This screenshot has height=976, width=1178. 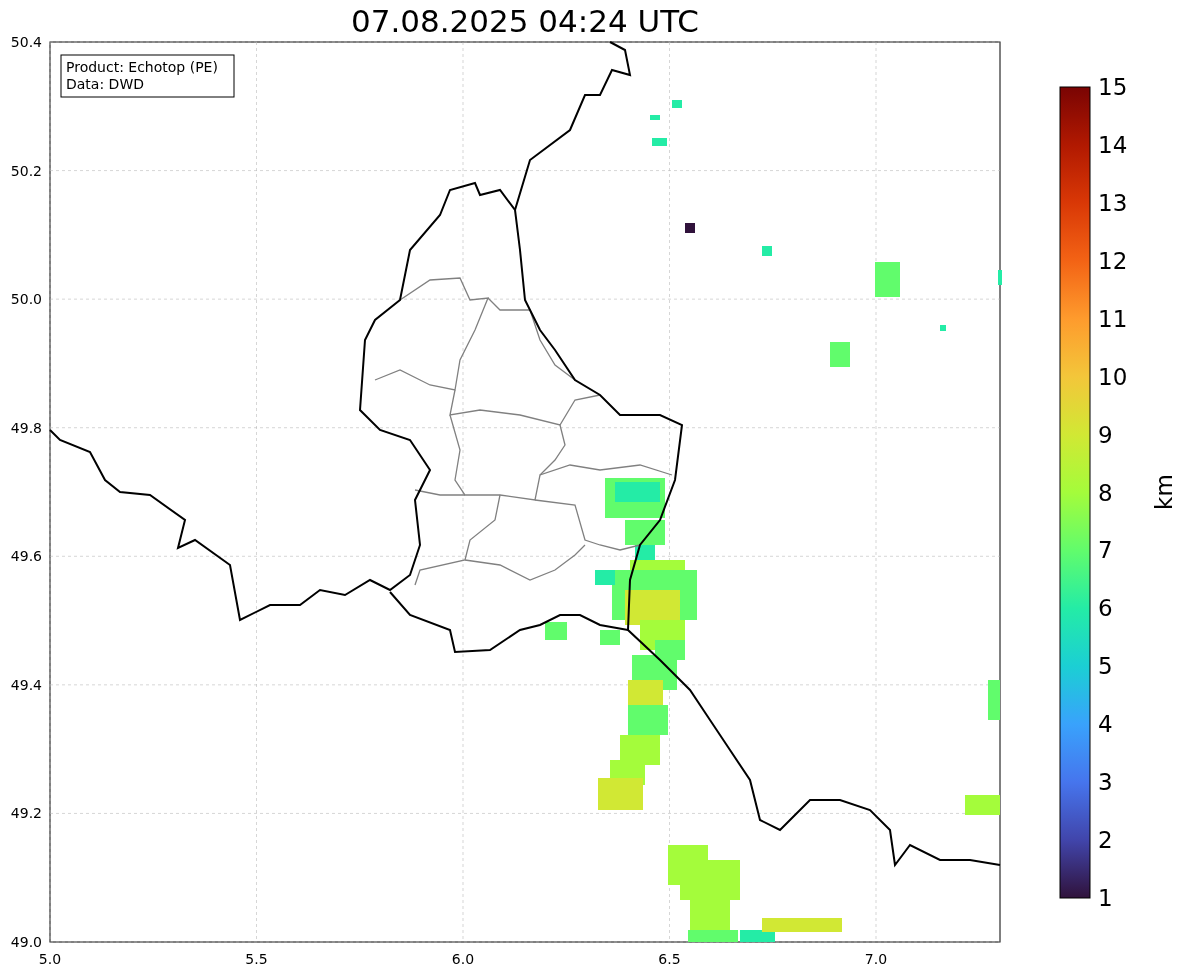 What do you see at coordinates (669, 959) in the screenshot?
I see `axis-tick-label: 6.5` at bounding box center [669, 959].